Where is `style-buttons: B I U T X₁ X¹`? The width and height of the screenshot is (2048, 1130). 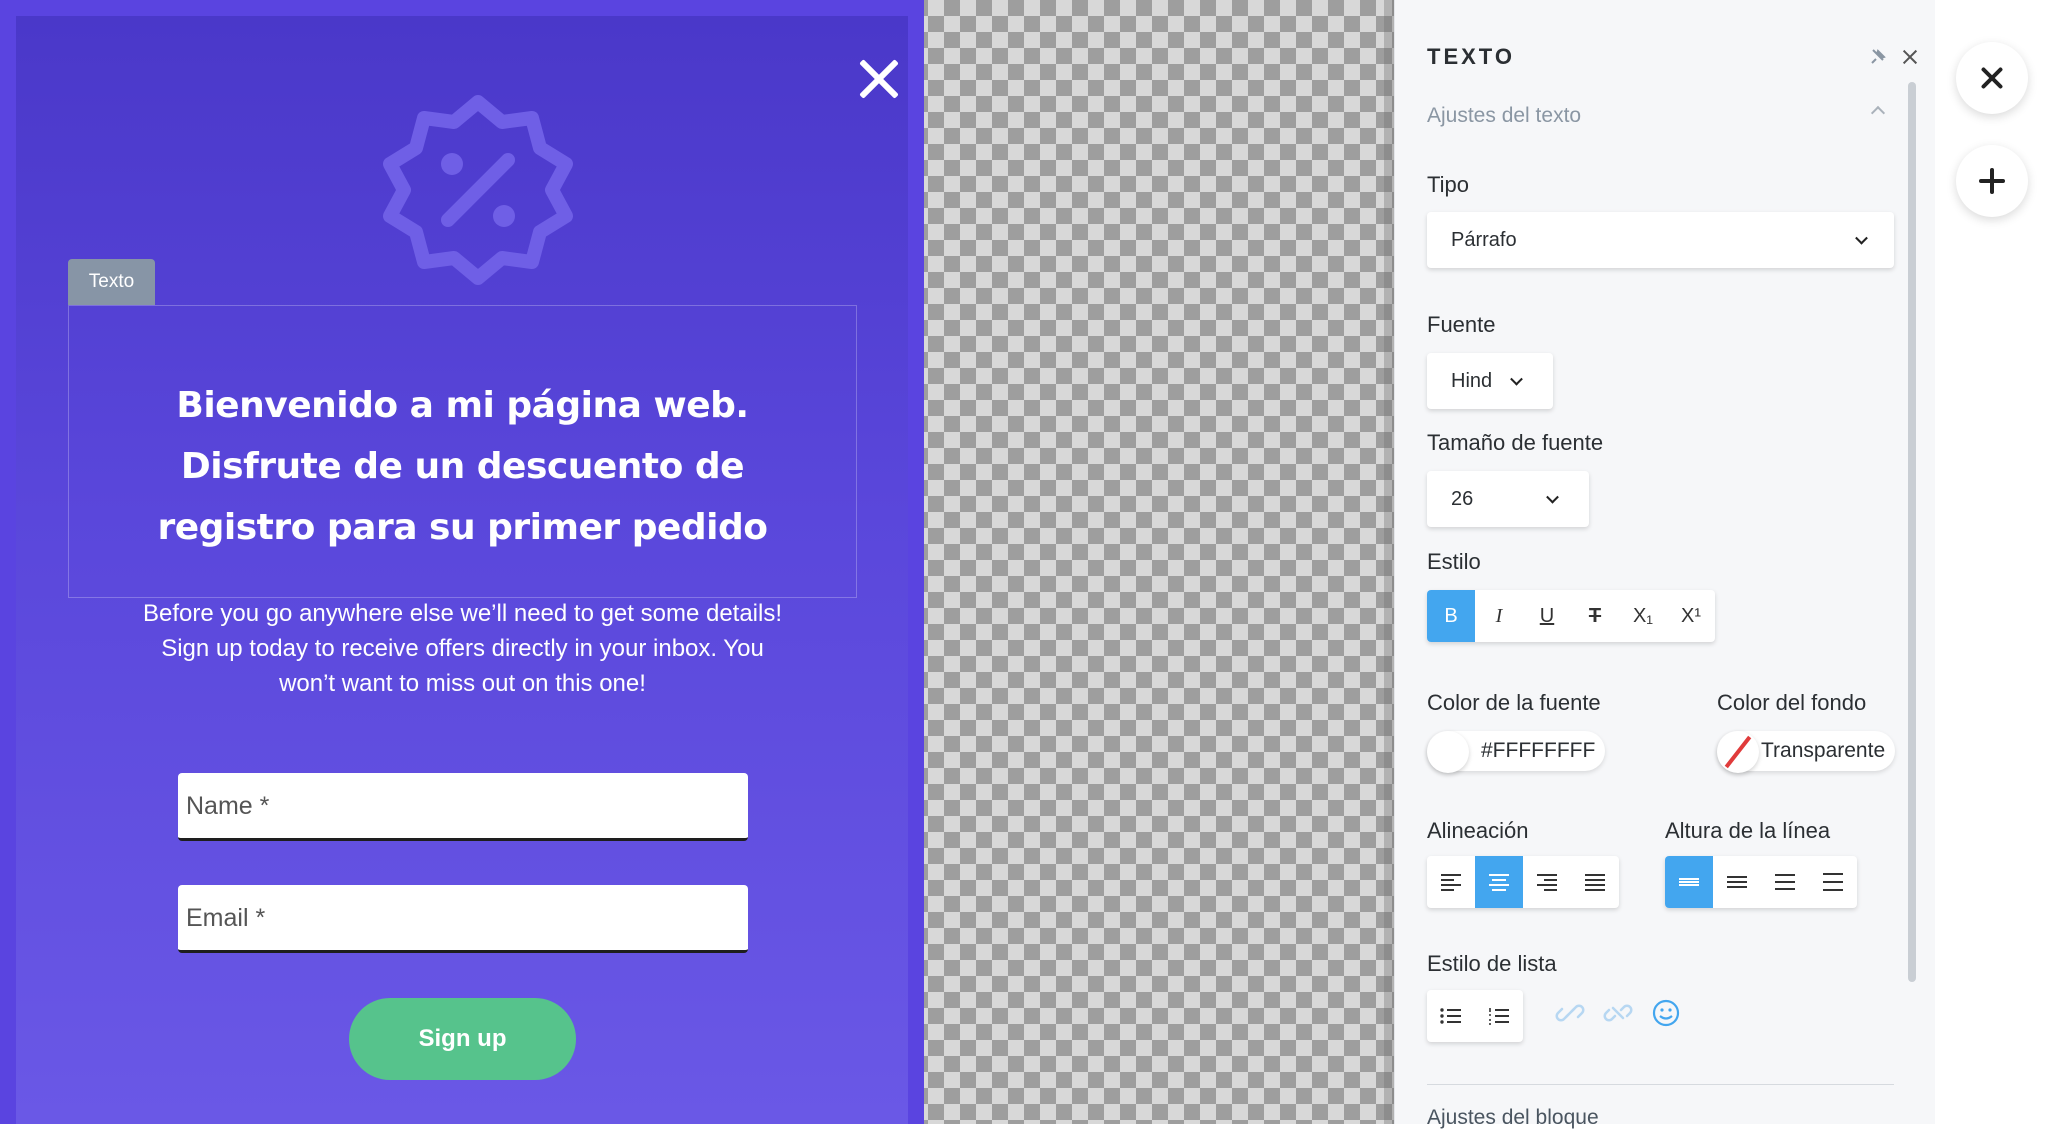
style-buttons: B I U T X₁ X¹ is located at coordinates (1571, 616).